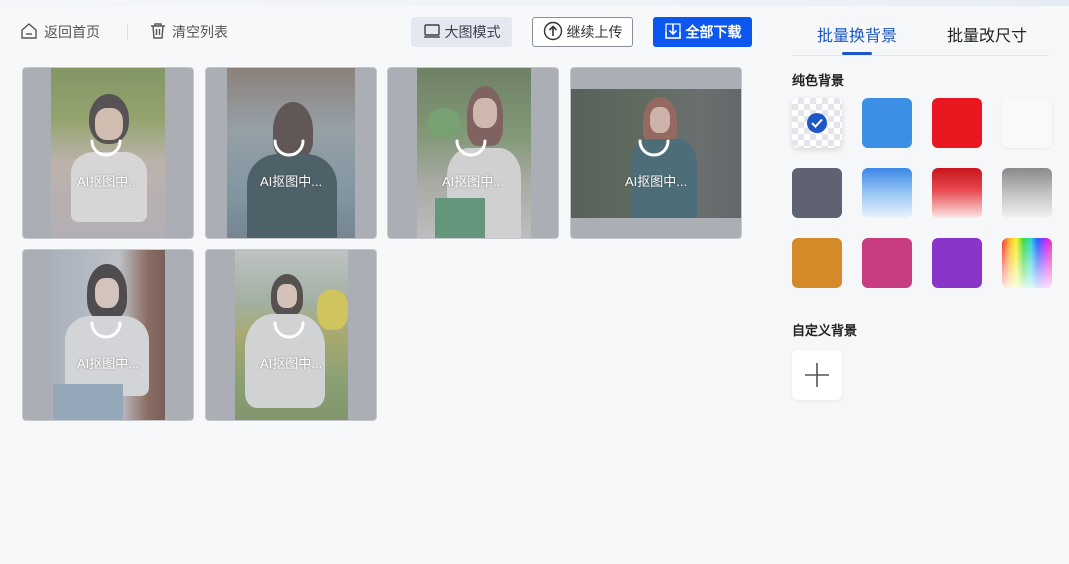 This screenshot has width=1069, height=564. I want to click on toolbar: 返回首页 清空列表 大图模式 继续上传 全部下载, so click(385, 32).